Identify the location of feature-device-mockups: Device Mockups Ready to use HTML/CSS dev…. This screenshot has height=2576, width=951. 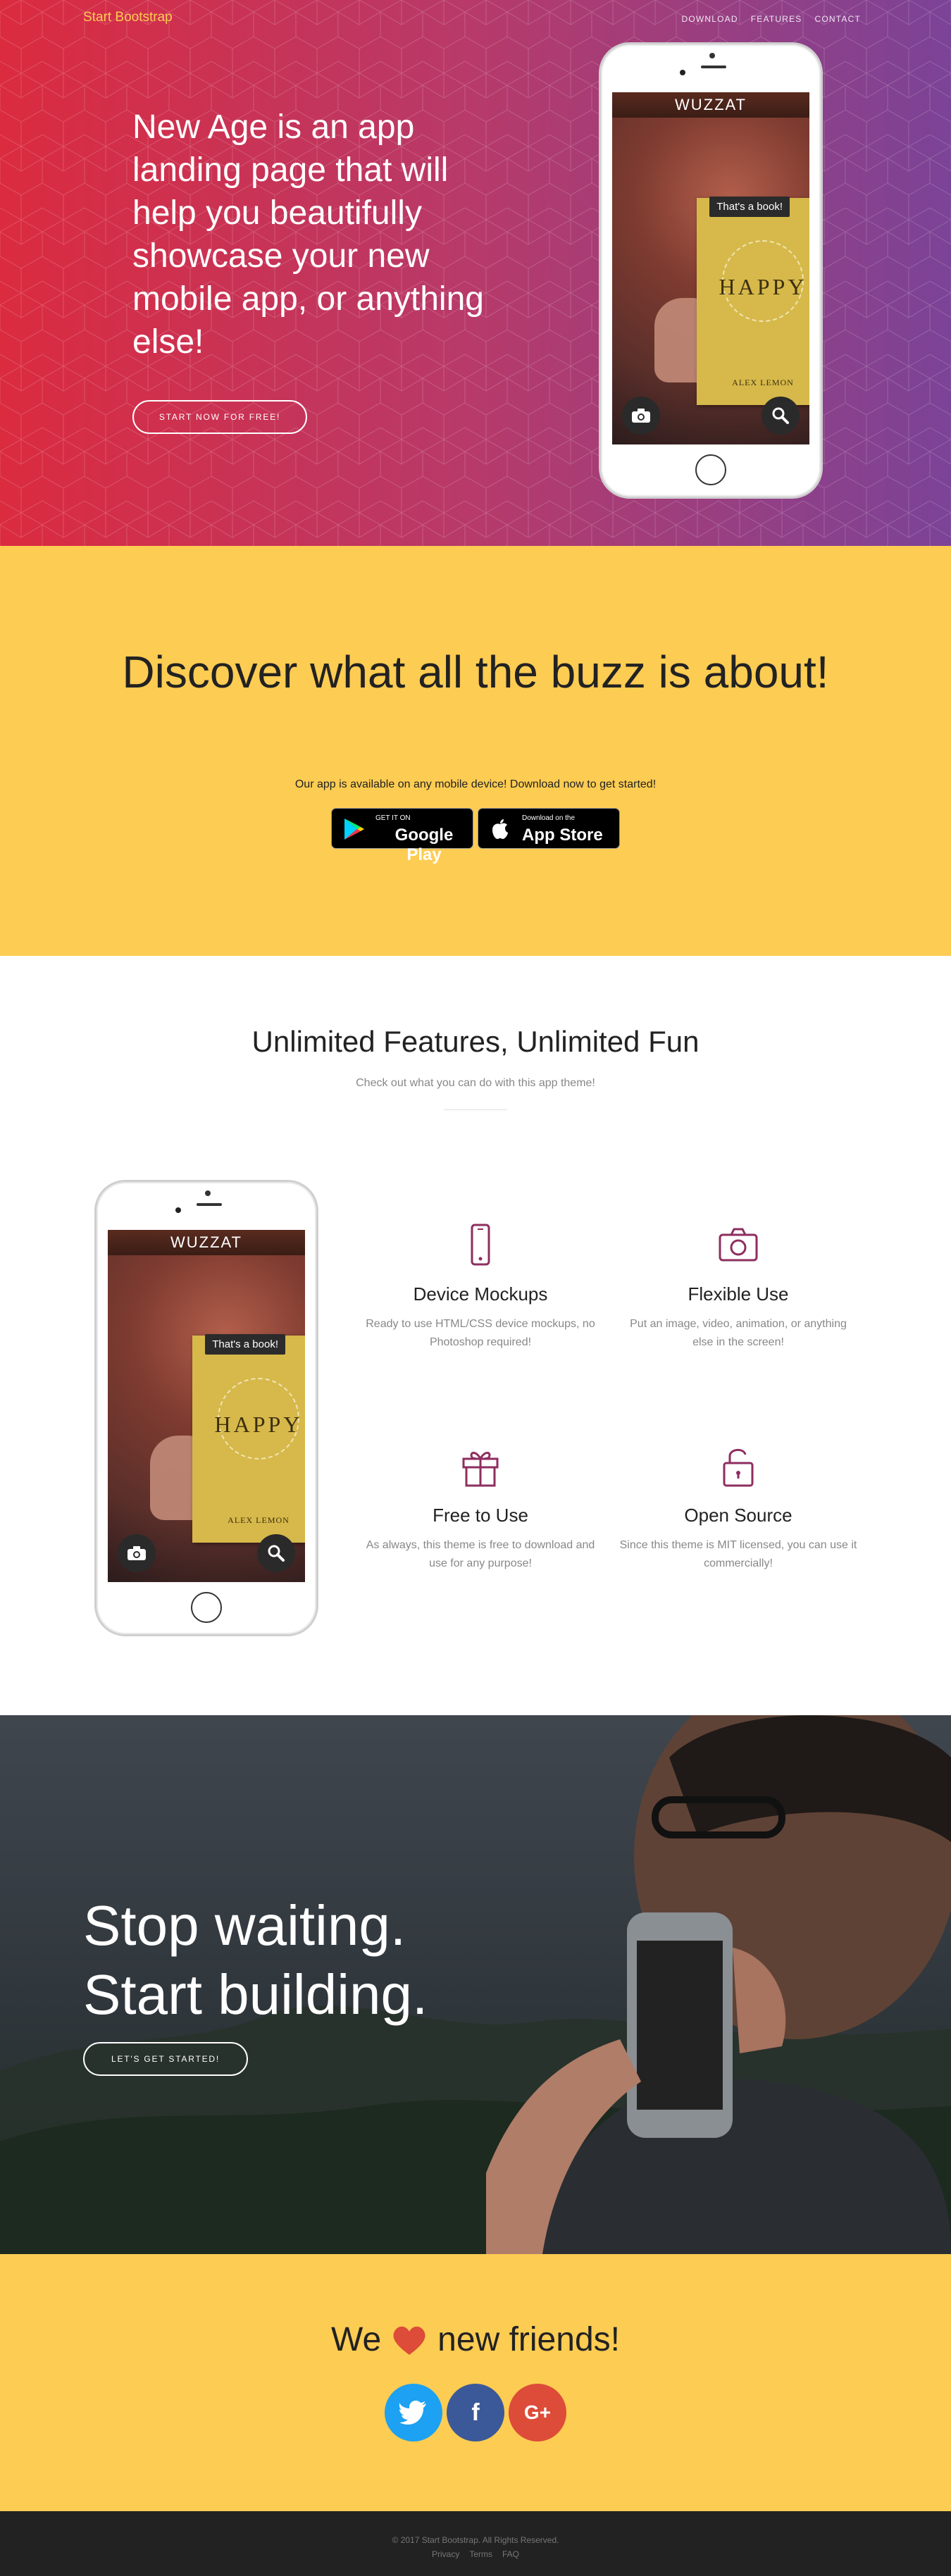
(481, 1287).